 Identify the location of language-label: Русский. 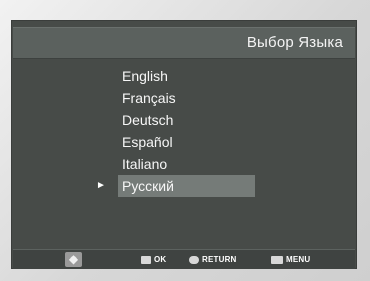
(148, 186).